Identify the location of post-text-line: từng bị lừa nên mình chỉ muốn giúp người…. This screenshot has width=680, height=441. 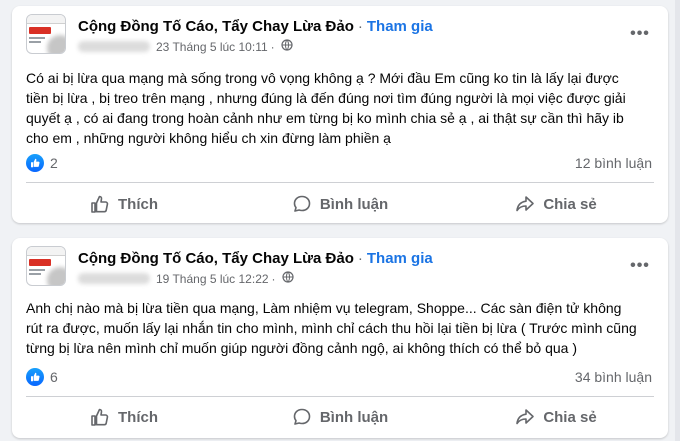
(301, 348).